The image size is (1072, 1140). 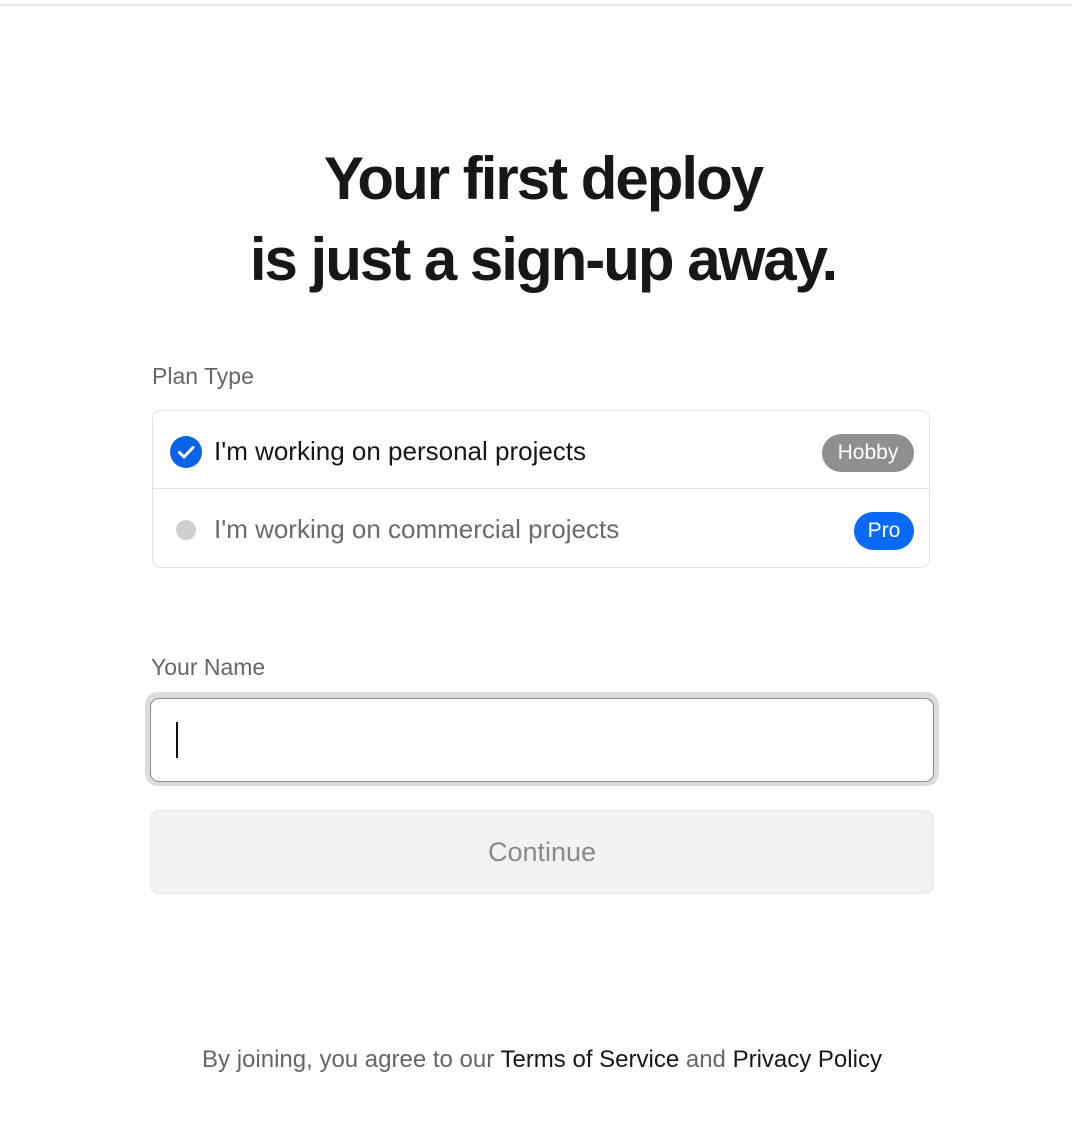 What do you see at coordinates (536, 5) in the screenshot?
I see `top-divider` at bounding box center [536, 5].